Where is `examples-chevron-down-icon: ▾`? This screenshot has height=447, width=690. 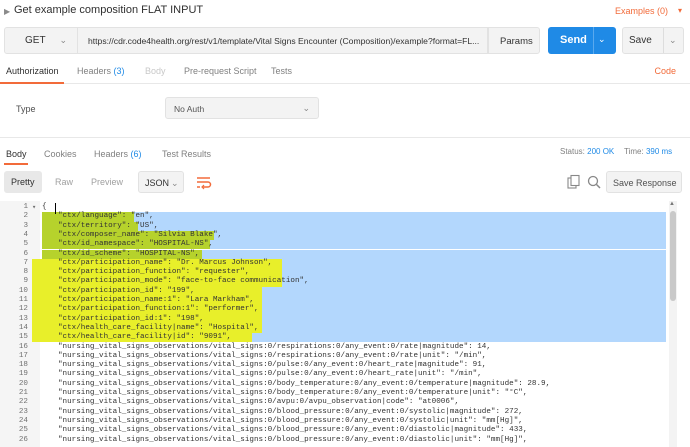
examples-chevron-down-icon: ▾ is located at coordinates (680, 10).